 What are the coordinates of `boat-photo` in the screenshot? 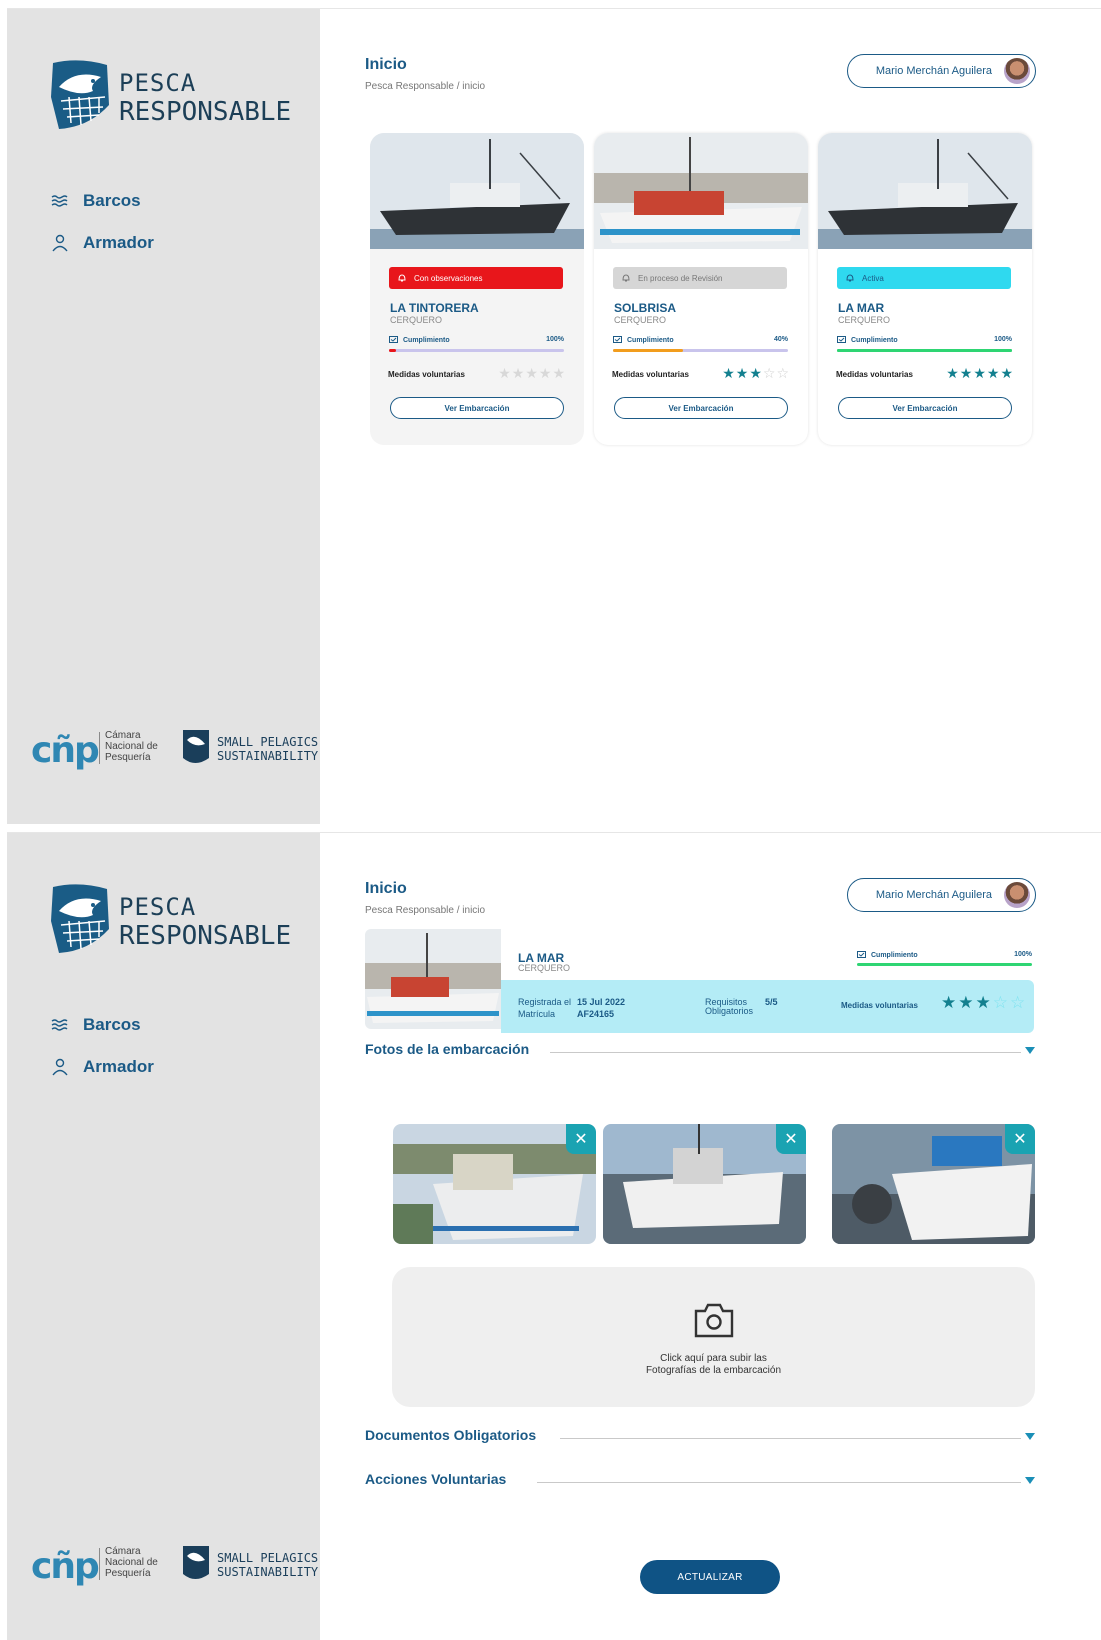 It's located at (701, 191).